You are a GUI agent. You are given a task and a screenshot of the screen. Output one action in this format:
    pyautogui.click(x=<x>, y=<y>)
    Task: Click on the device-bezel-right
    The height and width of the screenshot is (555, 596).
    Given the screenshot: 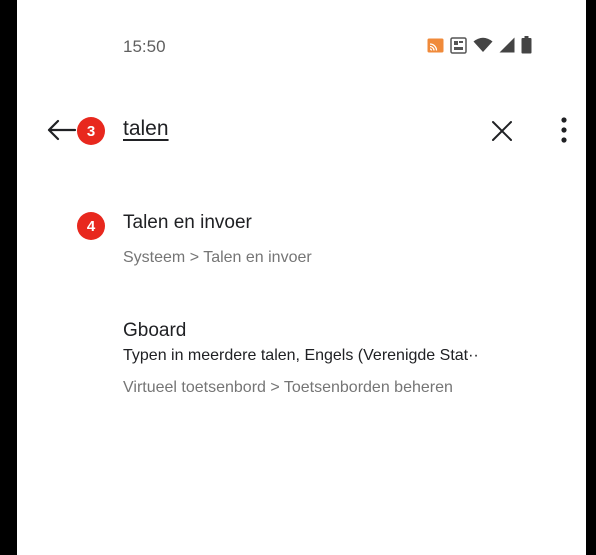 What is the action you would take?
    pyautogui.click(x=591, y=277)
    